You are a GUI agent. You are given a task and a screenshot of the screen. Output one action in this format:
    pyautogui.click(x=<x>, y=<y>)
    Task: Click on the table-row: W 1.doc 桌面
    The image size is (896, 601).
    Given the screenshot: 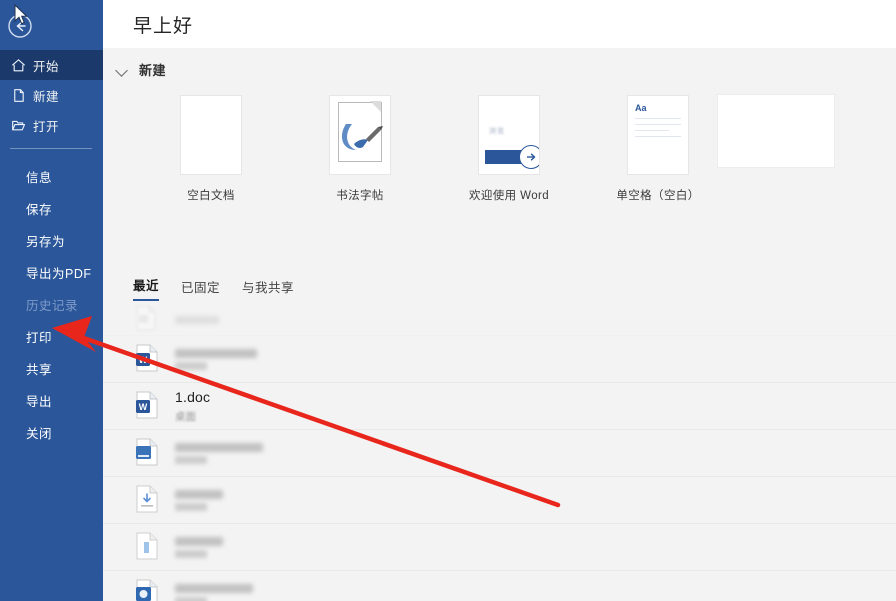 What is the action you would take?
    pyautogui.click(x=499, y=406)
    